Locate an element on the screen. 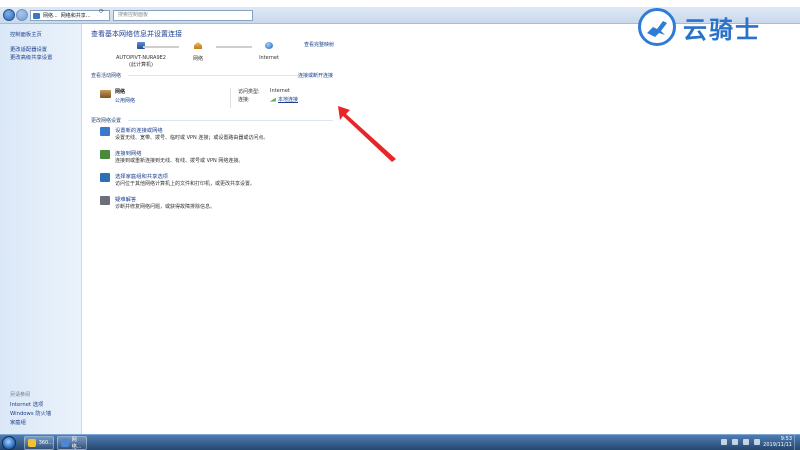 The height and width of the screenshot is (450, 800). task-title: 疑难解答 is located at coordinates (125, 199).